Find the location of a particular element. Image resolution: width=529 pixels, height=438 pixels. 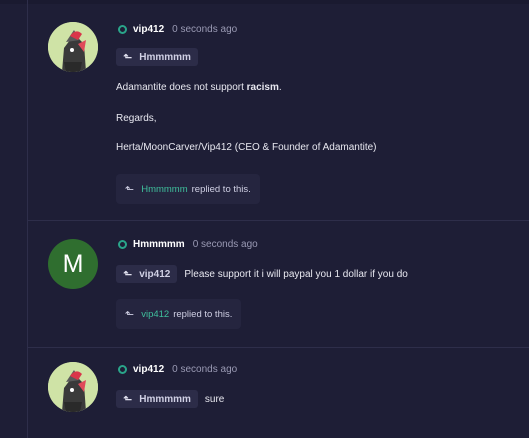

replied-by-name: Hmmmmm is located at coordinates (164, 189).